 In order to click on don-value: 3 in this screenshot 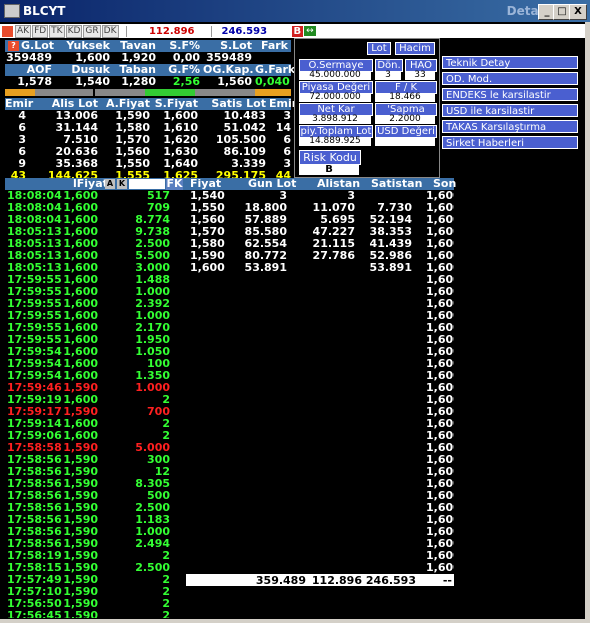, I will do `click(388, 75)`.